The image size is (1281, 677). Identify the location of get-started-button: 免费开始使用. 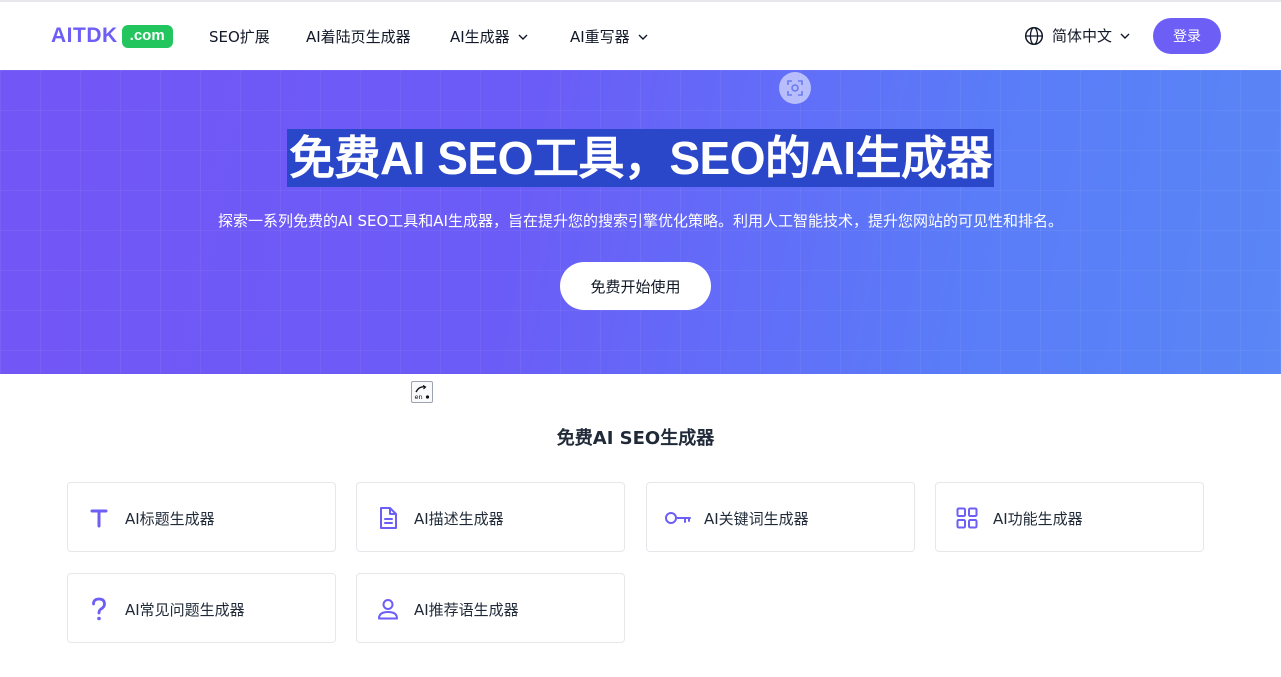
(635, 286).